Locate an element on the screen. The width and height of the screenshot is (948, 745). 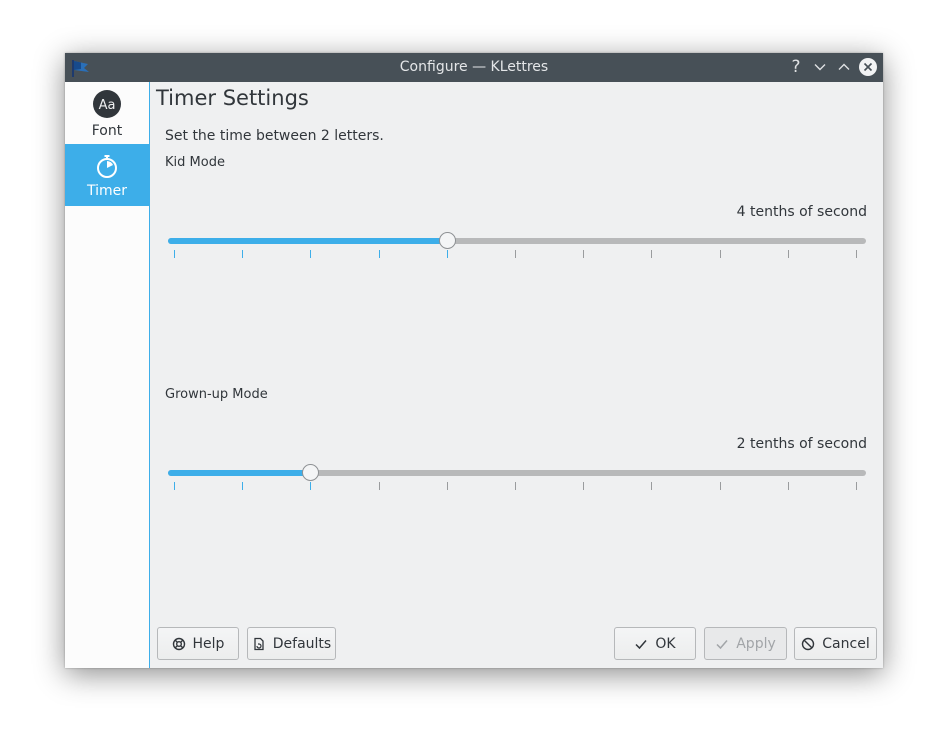
chevron-up-icon is located at coordinates (844, 66).